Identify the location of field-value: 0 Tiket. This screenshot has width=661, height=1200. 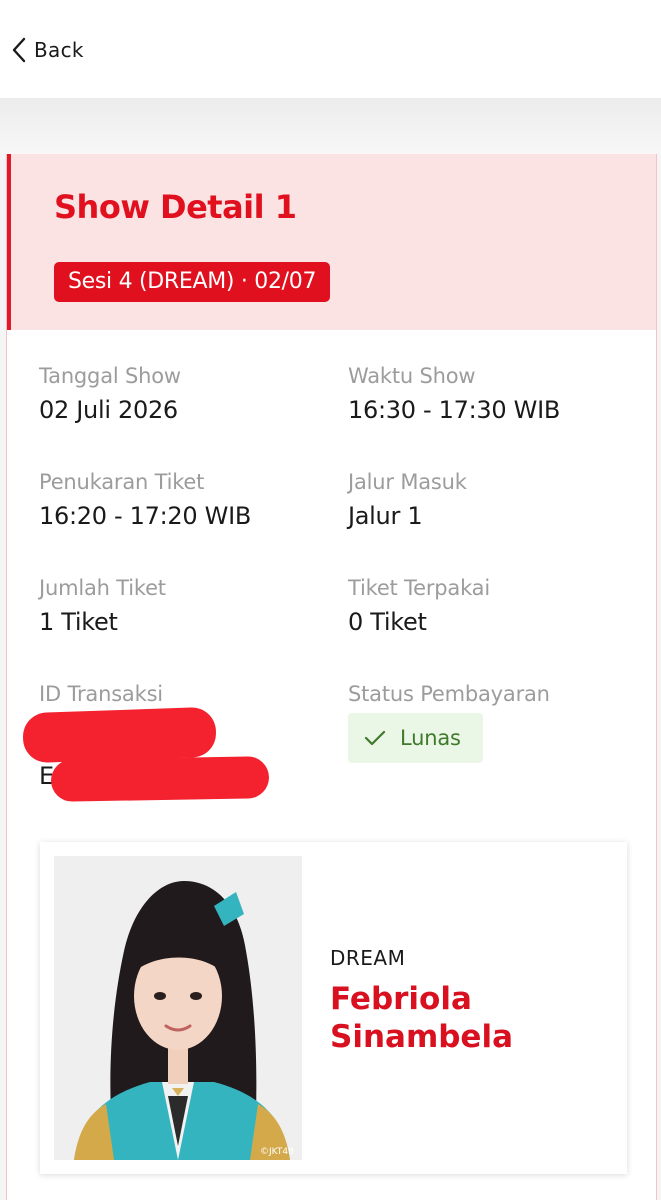
(387, 622).